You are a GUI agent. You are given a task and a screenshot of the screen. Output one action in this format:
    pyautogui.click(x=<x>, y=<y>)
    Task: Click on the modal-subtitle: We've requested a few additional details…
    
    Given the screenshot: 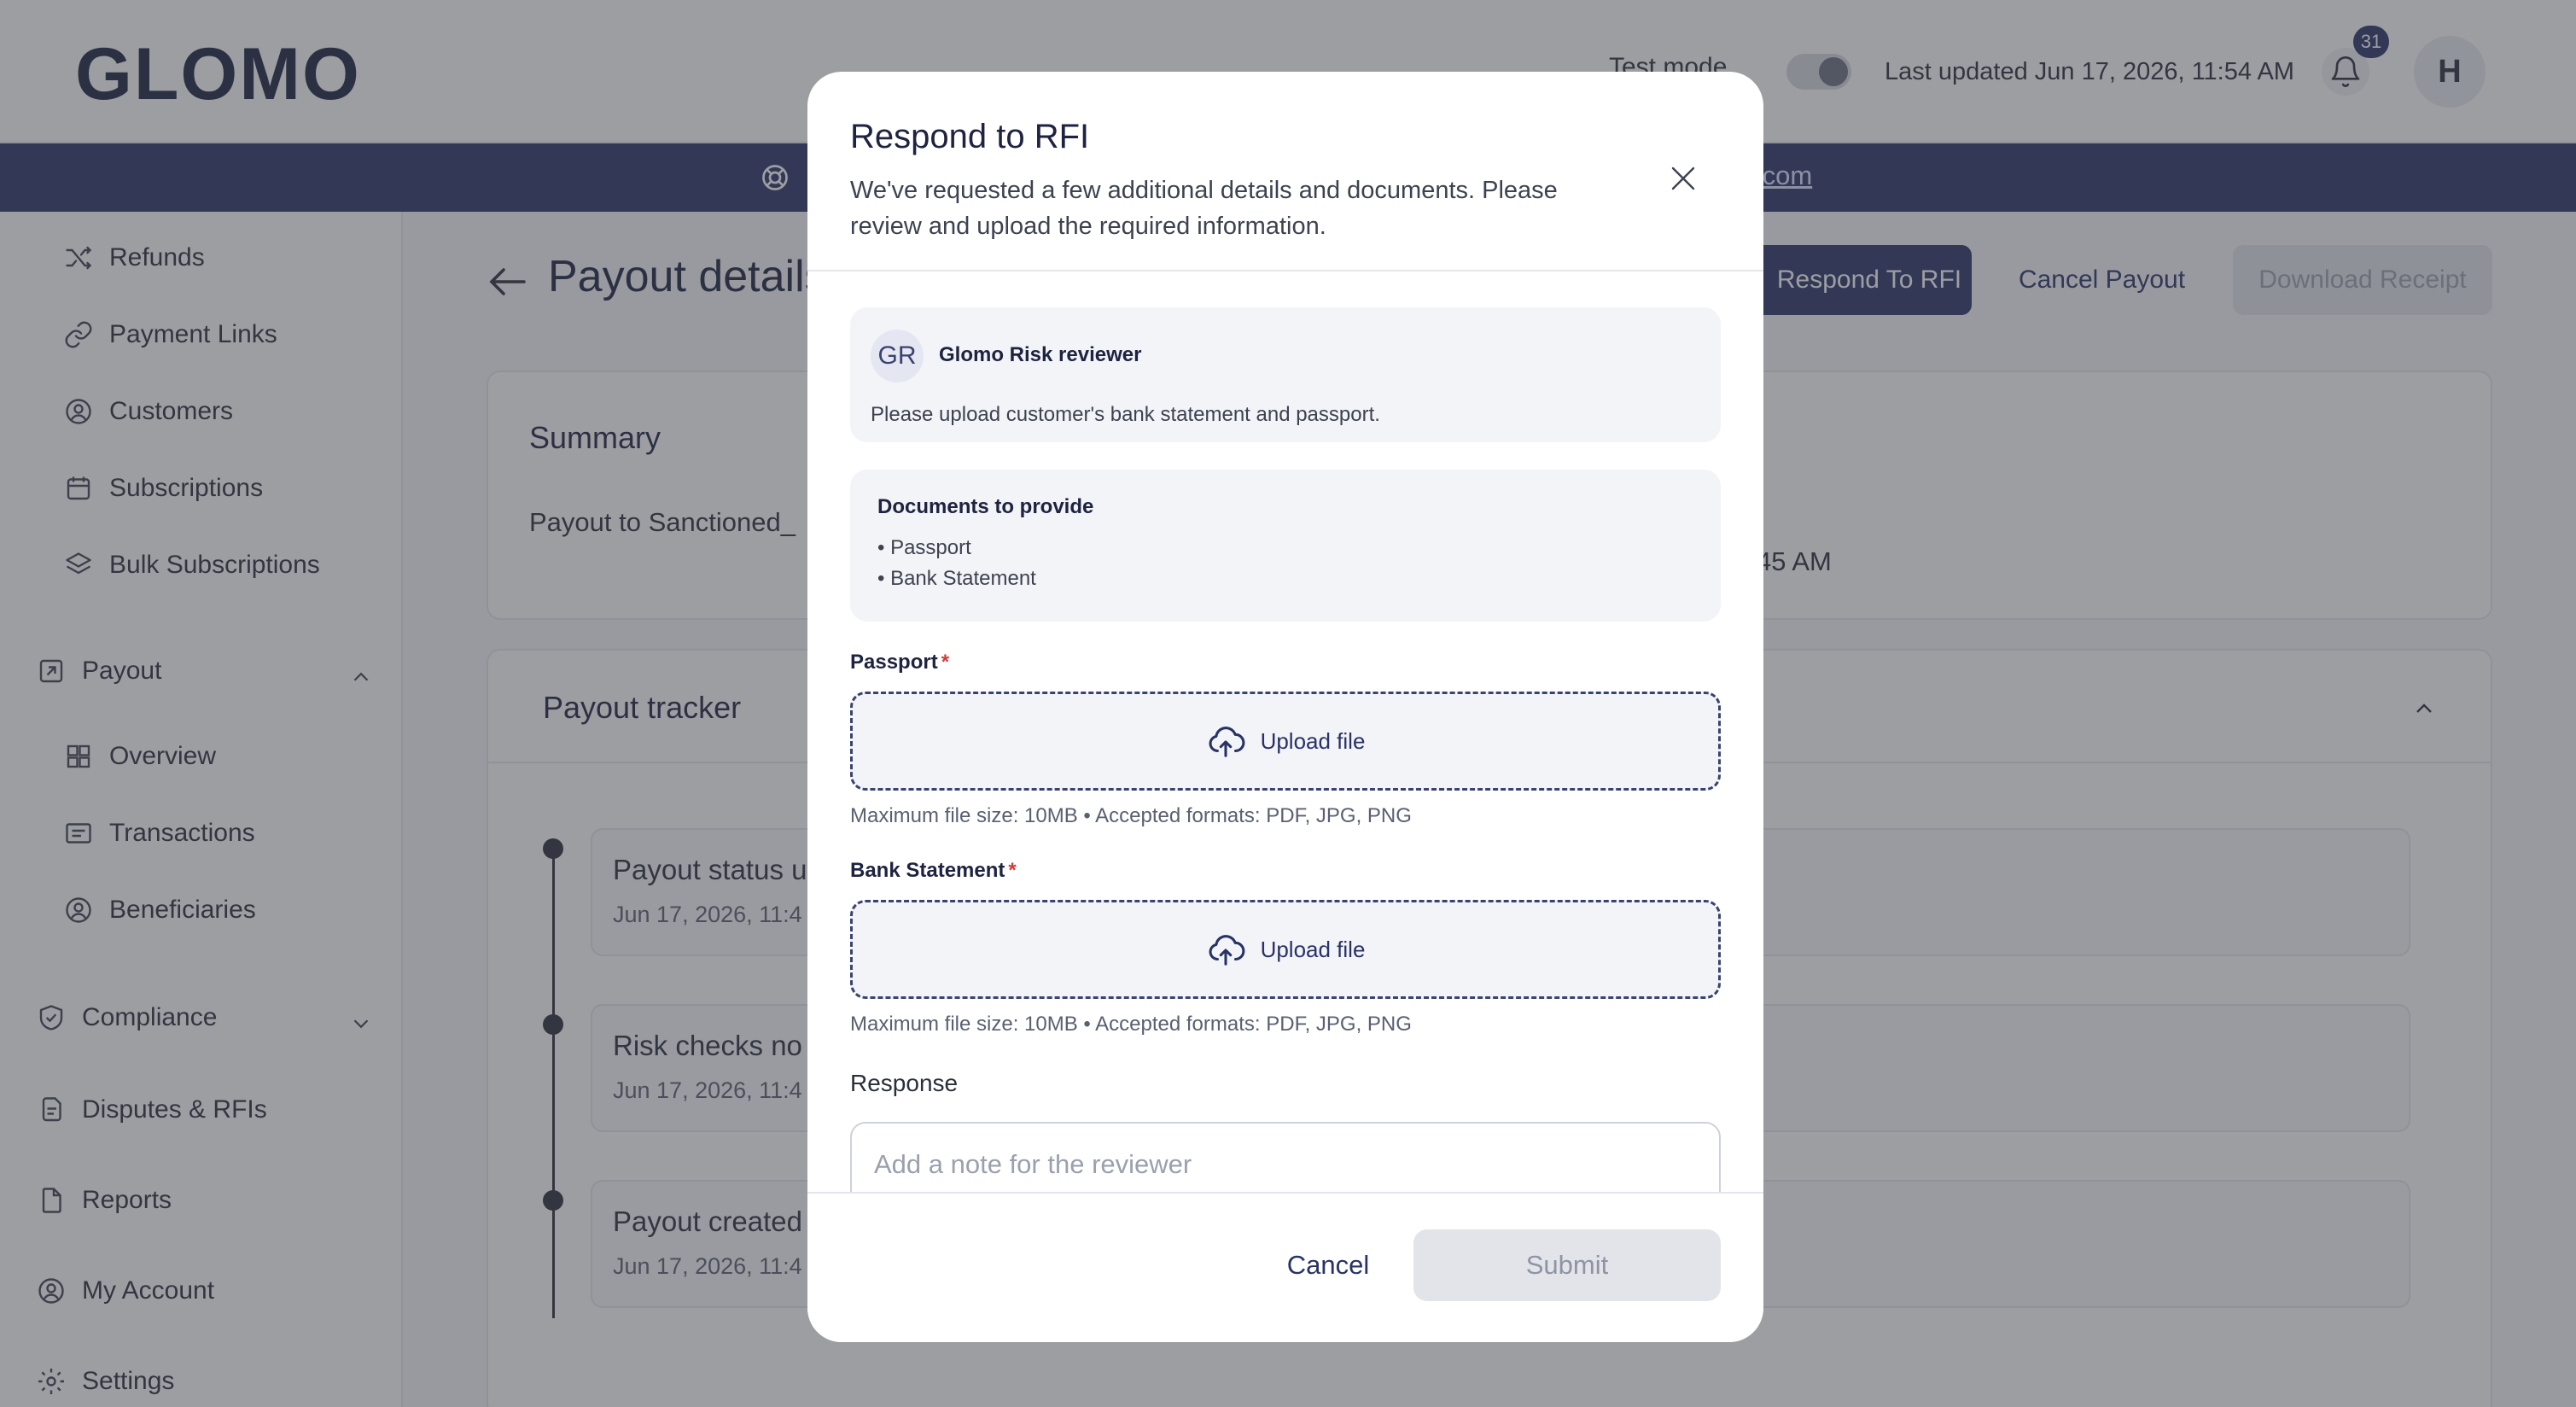 What is the action you would take?
    pyautogui.click(x=1204, y=208)
    